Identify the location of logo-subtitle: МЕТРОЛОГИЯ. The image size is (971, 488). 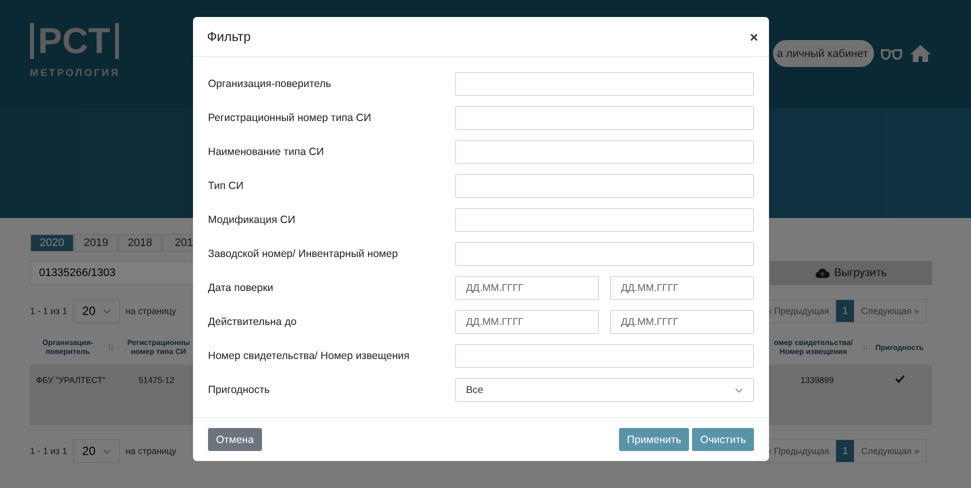
(75, 73).